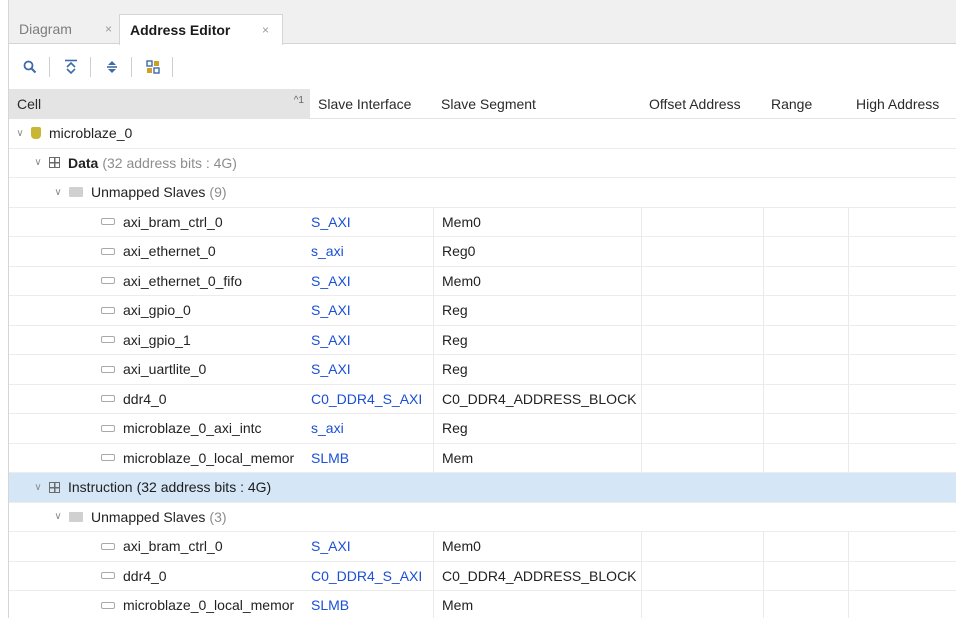  I want to click on collapse-all-icon, so click(71, 67).